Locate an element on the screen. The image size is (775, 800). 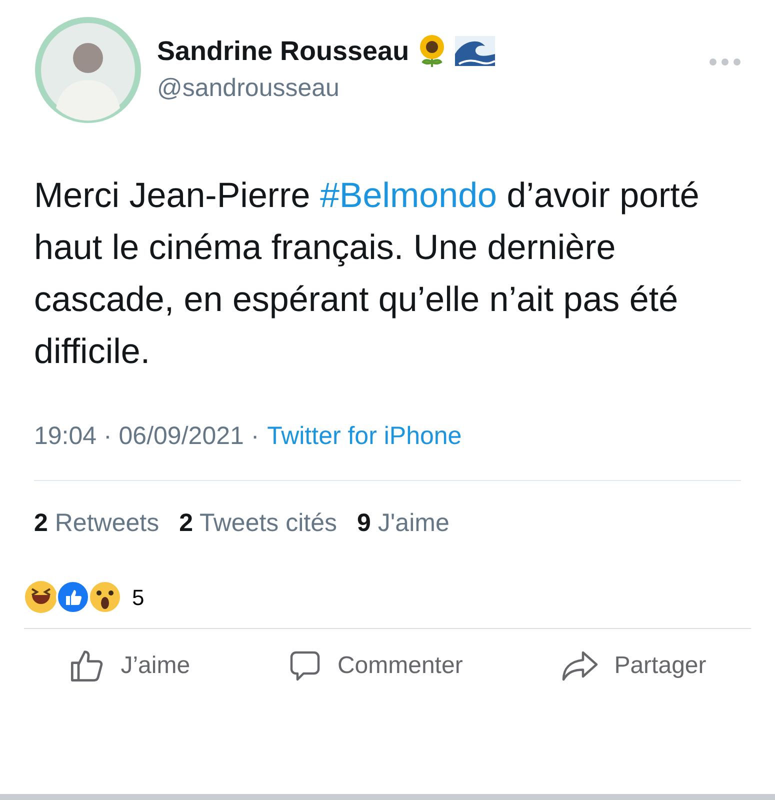
tweet-stat: 2 Retweets is located at coordinates (97, 523).